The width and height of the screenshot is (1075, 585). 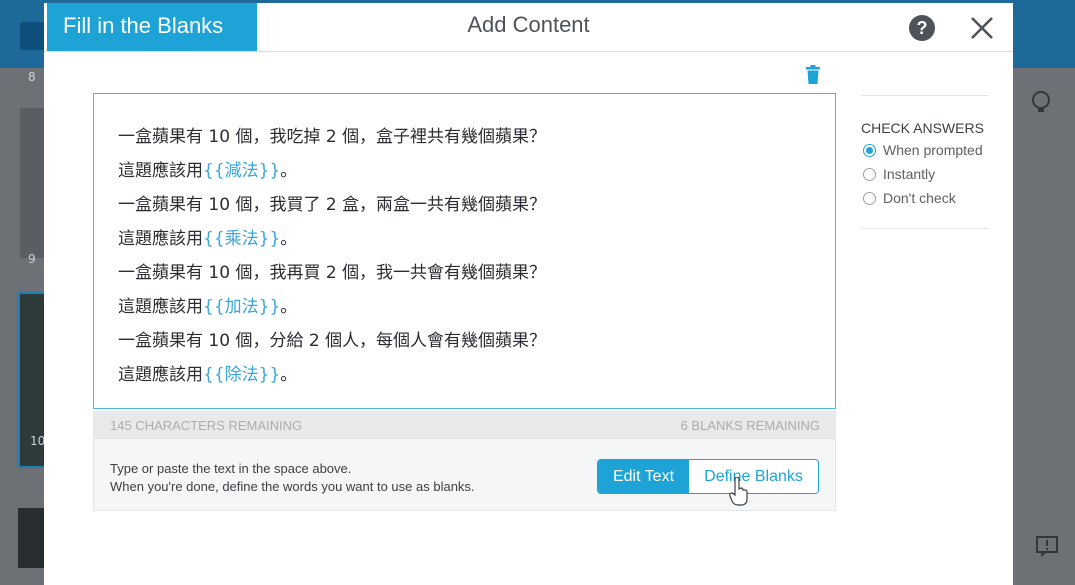 What do you see at coordinates (32, 259) in the screenshot?
I see `background-slide-number: 9` at bounding box center [32, 259].